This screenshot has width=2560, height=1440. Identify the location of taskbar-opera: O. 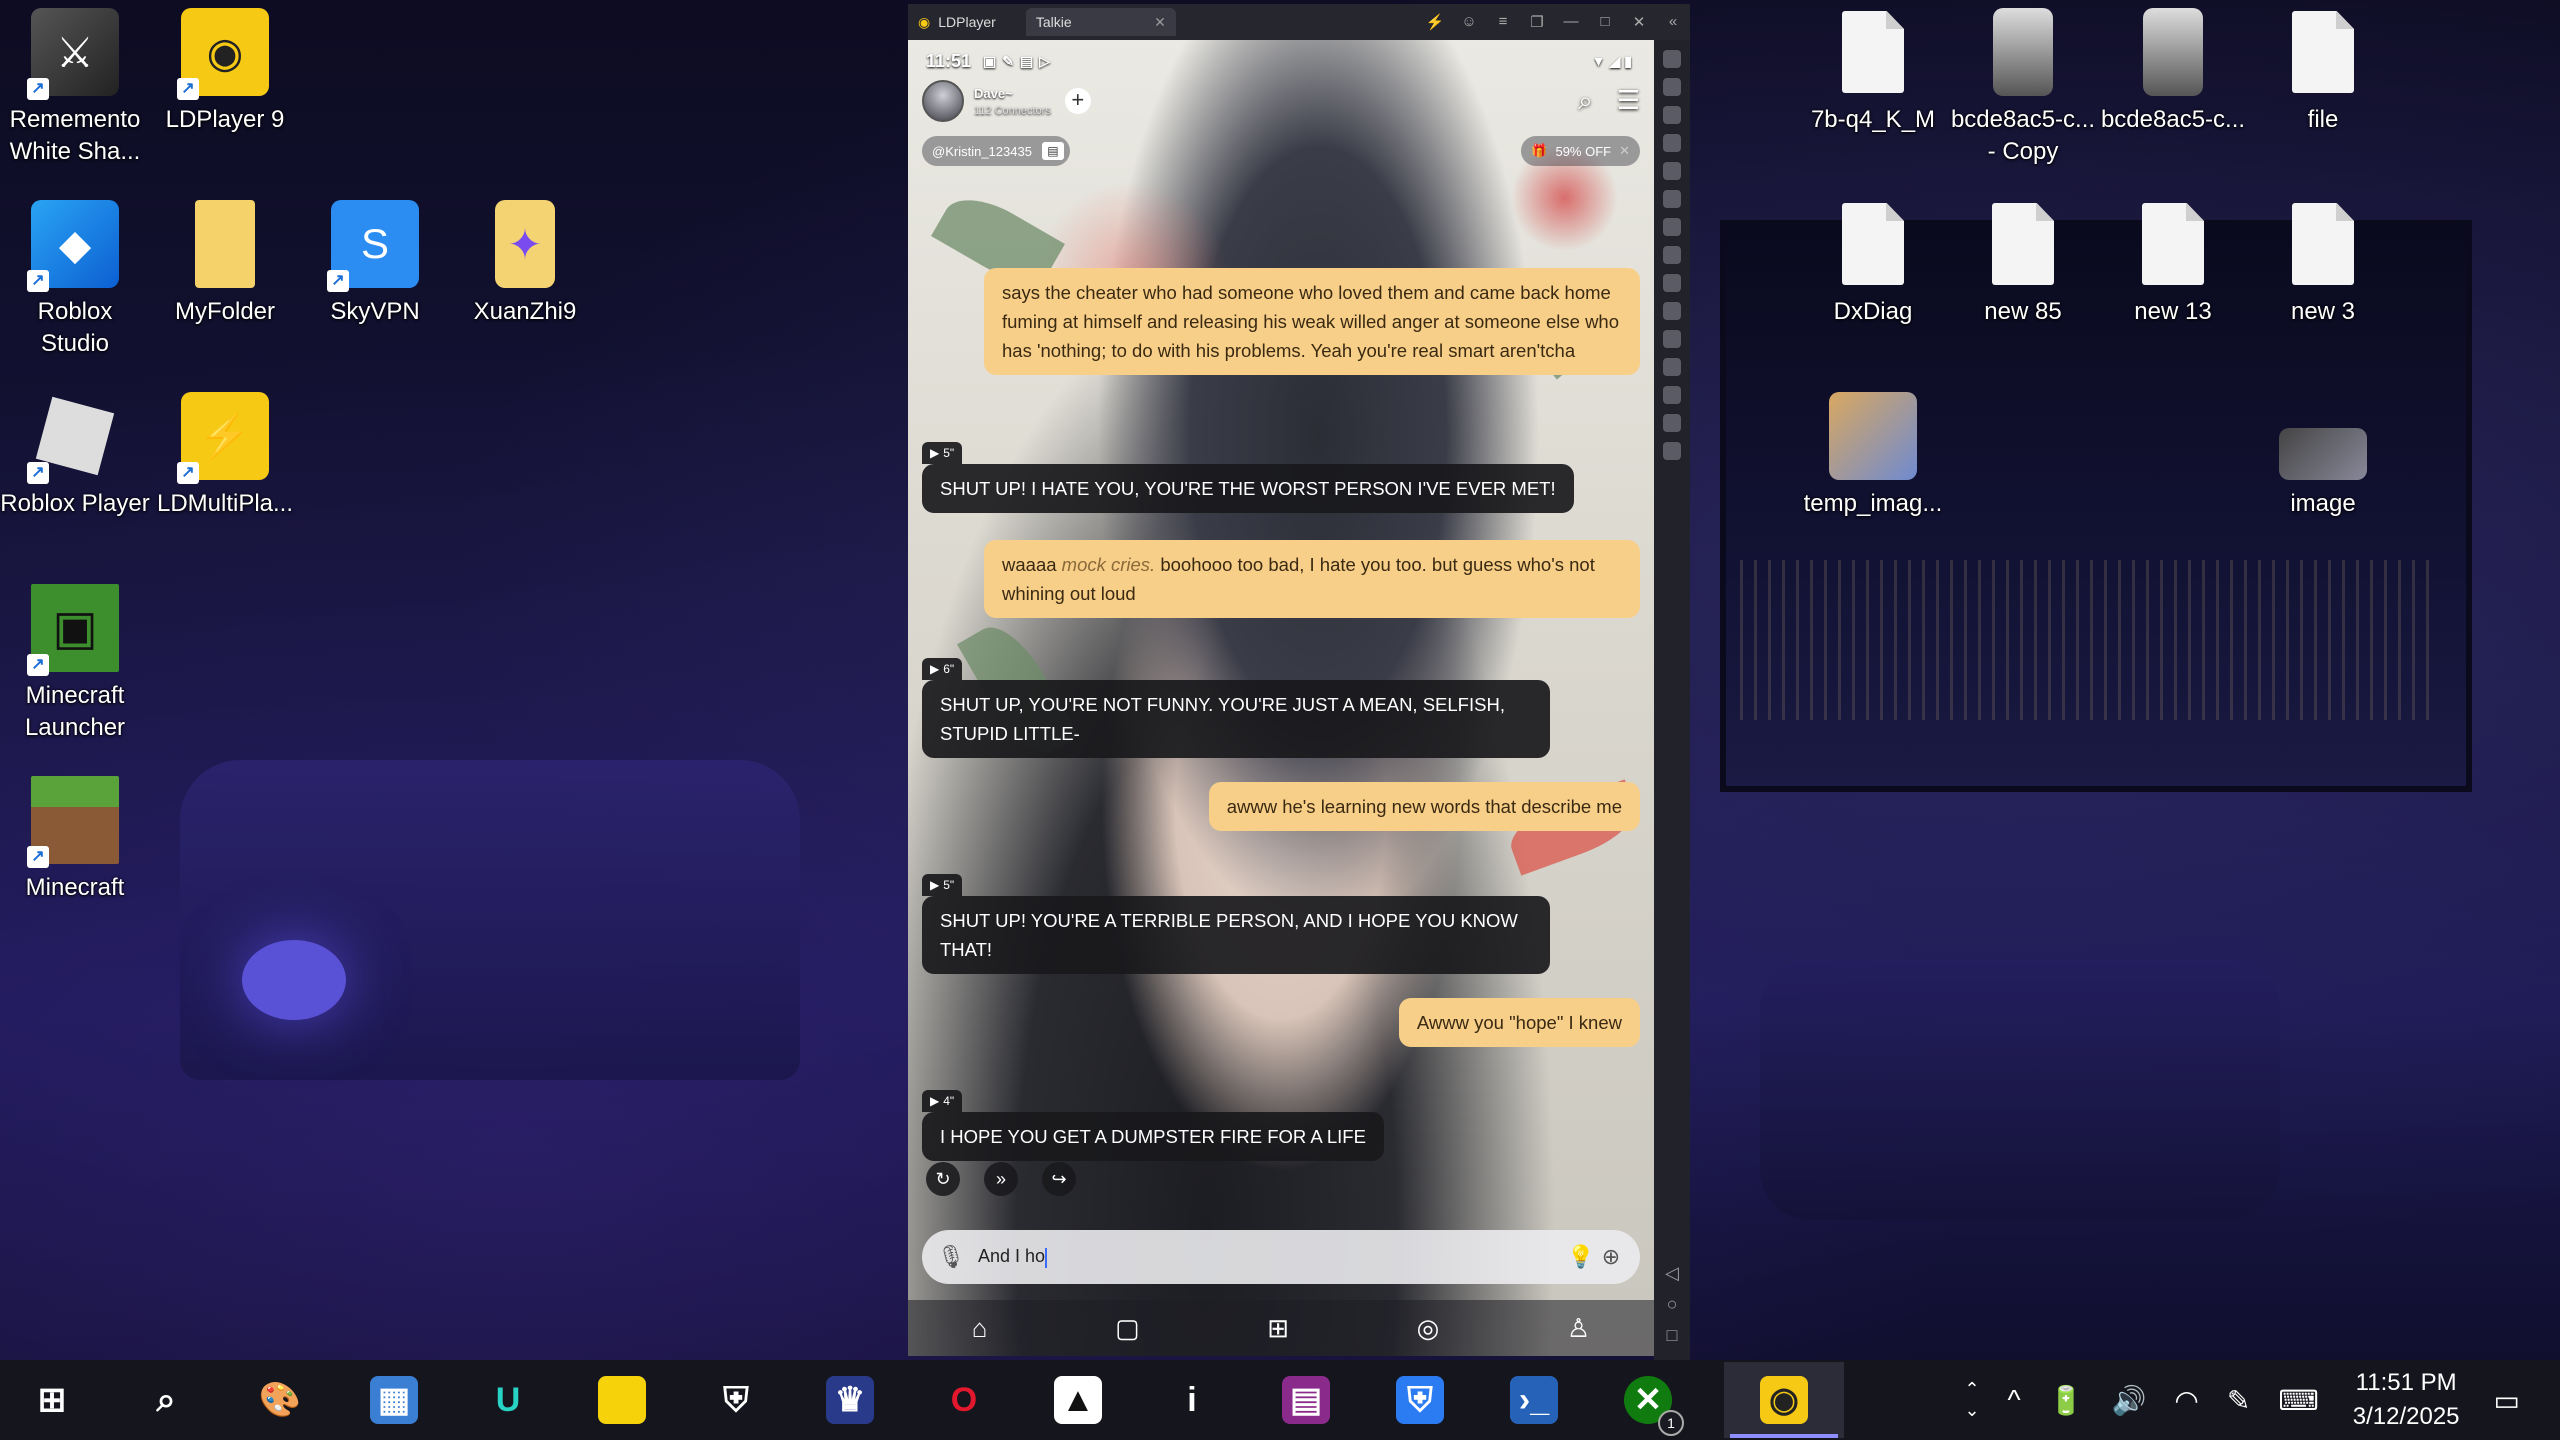
(964, 1400).